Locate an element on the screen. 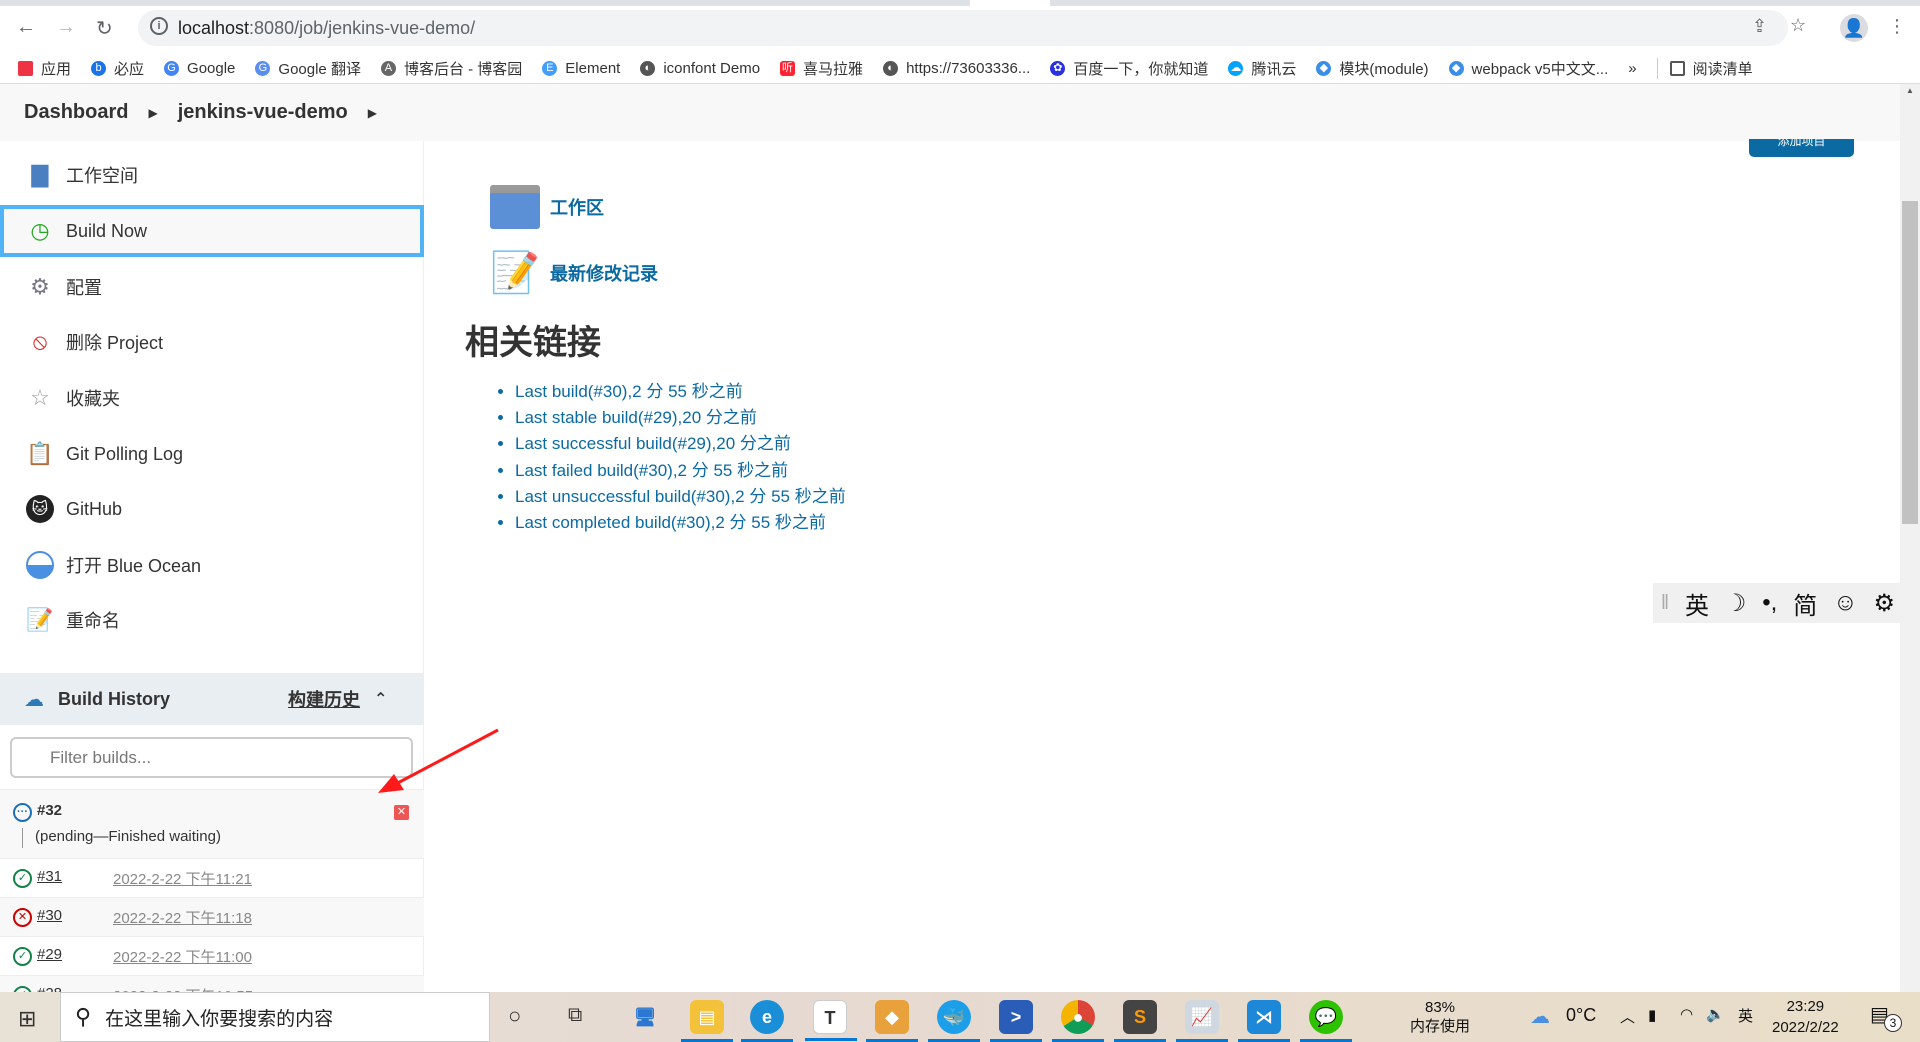 This screenshot has width=1920, height=1042. sidebar-item-git-polling-log: 📋 Git Polling Log is located at coordinates (212, 454).